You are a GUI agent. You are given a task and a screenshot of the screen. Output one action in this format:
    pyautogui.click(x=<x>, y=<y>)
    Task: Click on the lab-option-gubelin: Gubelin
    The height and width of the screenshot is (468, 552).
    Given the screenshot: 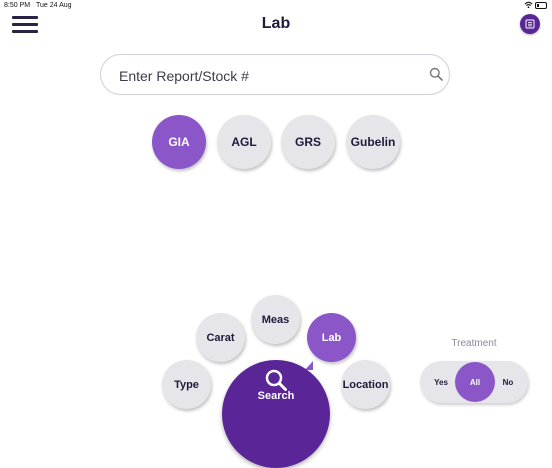 What is the action you would take?
    pyautogui.click(x=373, y=142)
    